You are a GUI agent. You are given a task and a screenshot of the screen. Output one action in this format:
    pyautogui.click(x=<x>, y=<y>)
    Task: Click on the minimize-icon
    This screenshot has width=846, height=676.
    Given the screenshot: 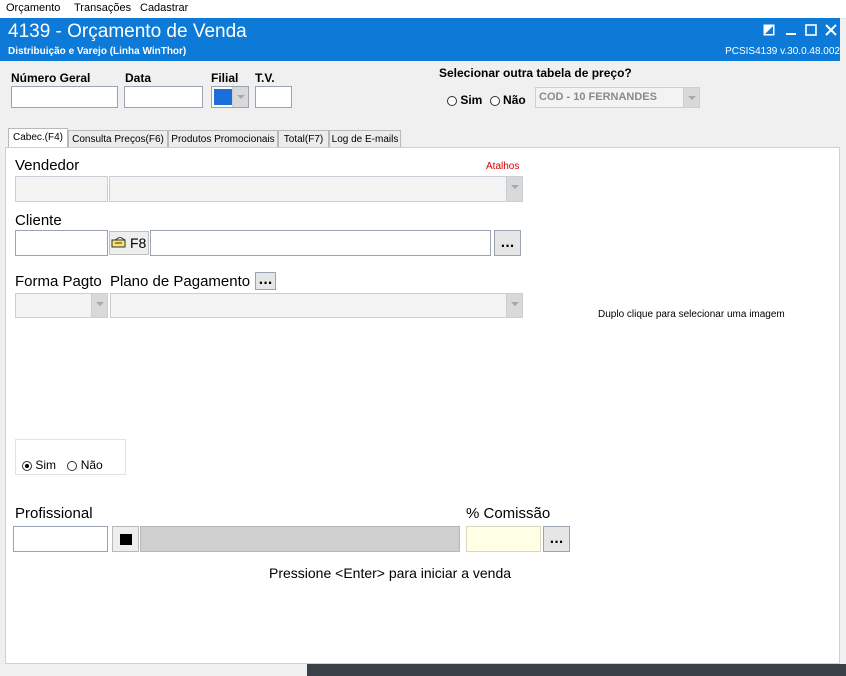 What is the action you would take?
    pyautogui.click(x=791, y=30)
    